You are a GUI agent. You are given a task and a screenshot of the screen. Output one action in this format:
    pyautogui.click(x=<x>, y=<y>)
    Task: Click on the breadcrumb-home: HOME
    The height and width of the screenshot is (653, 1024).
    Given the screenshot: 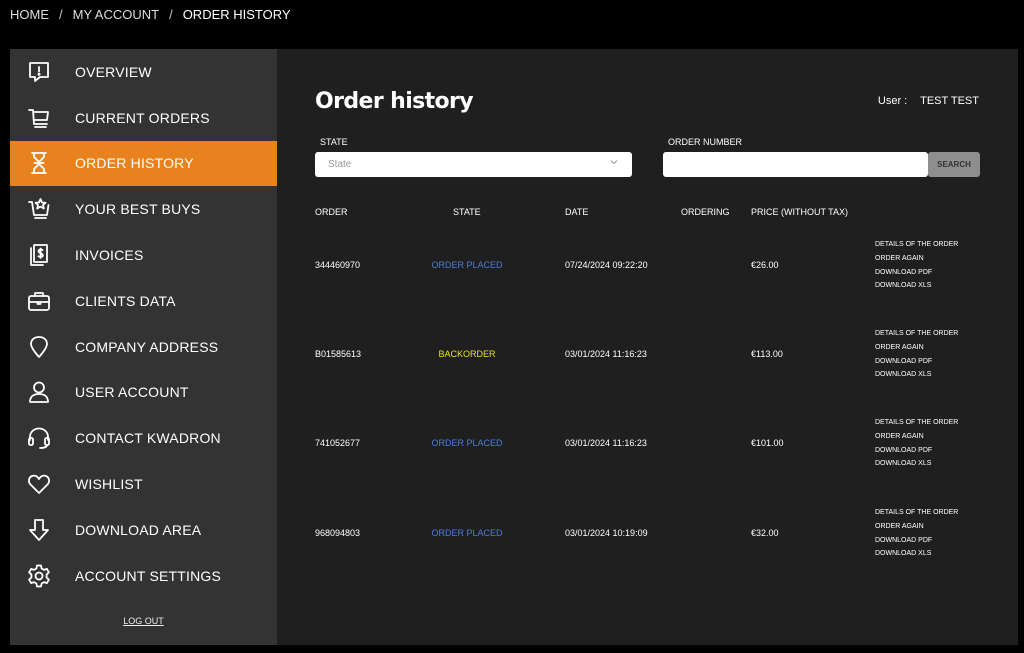 What is the action you would take?
    pyautogui.click(x=29, y=14)
    